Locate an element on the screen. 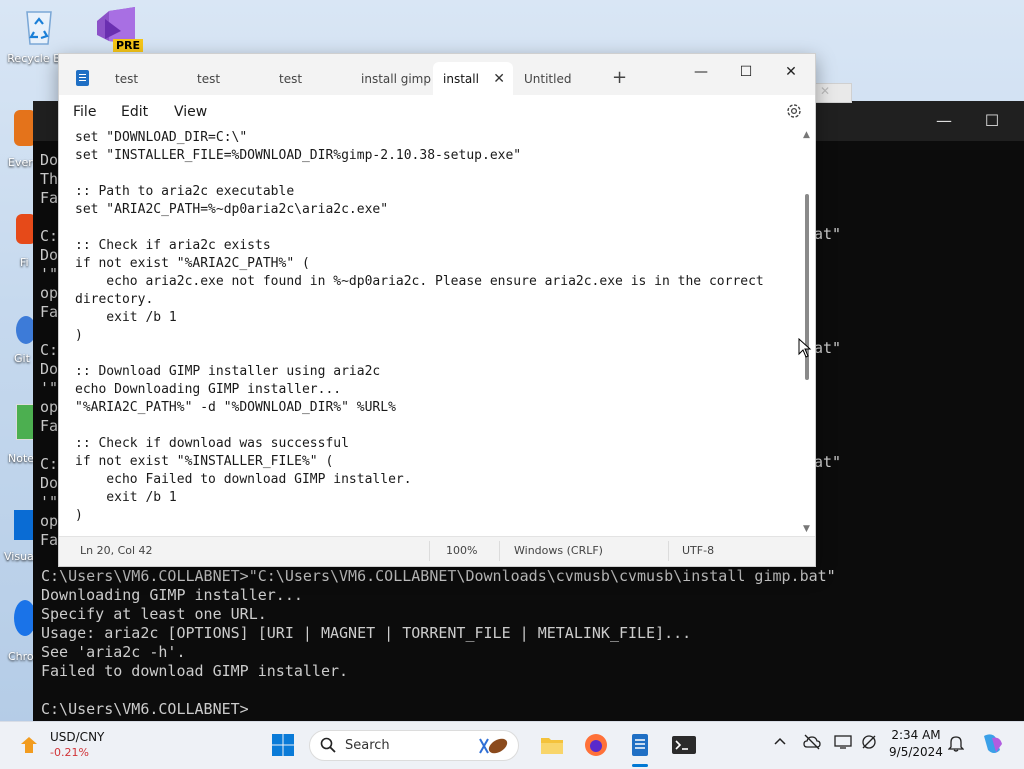  menu-view: View is located at coordinates (190, 112).